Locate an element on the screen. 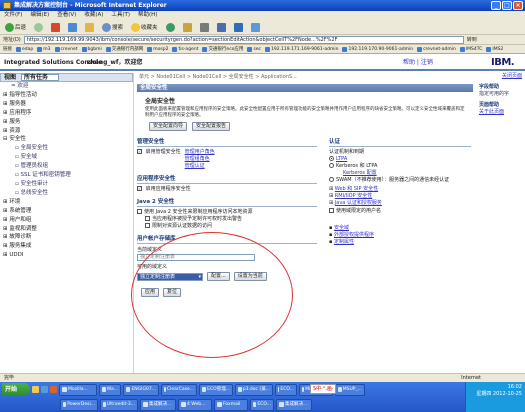  custom-permission-warn-checkbox is located at coordinates (147, 218).